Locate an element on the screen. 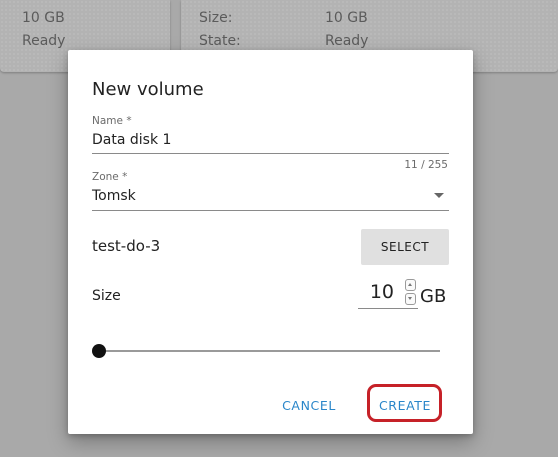 Image resolution: width=558 pixels, height=457 pixels. name-input: Data disk 1 is located at coordinates (131, 140).